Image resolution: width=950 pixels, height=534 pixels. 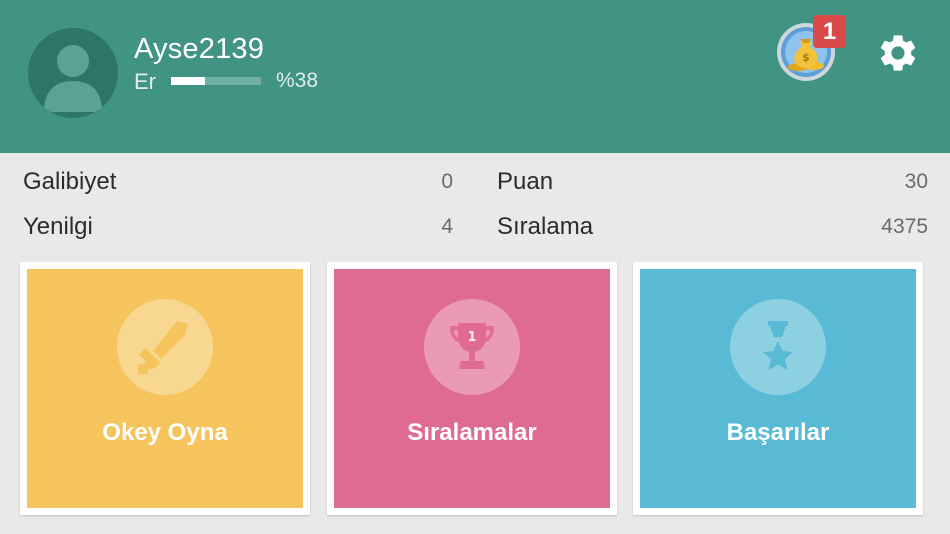 I want to click on losses-label: Yenilgi, so click(x=58, y=226).